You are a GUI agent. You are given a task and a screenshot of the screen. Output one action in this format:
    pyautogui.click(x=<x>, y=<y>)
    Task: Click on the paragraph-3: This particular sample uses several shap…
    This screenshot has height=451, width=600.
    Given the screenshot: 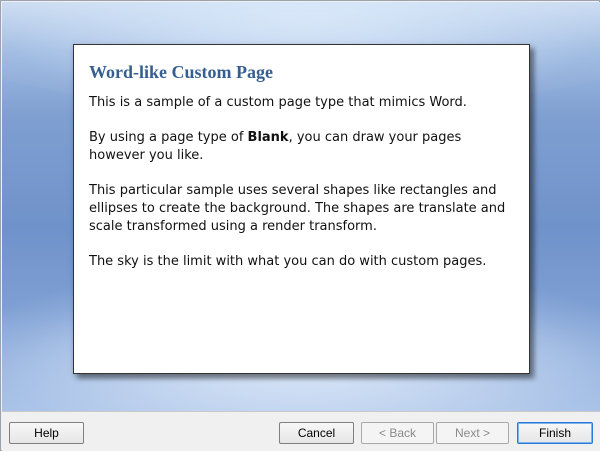 What is the action you would take?
    pyautogui.click(x=297, y=208)
    